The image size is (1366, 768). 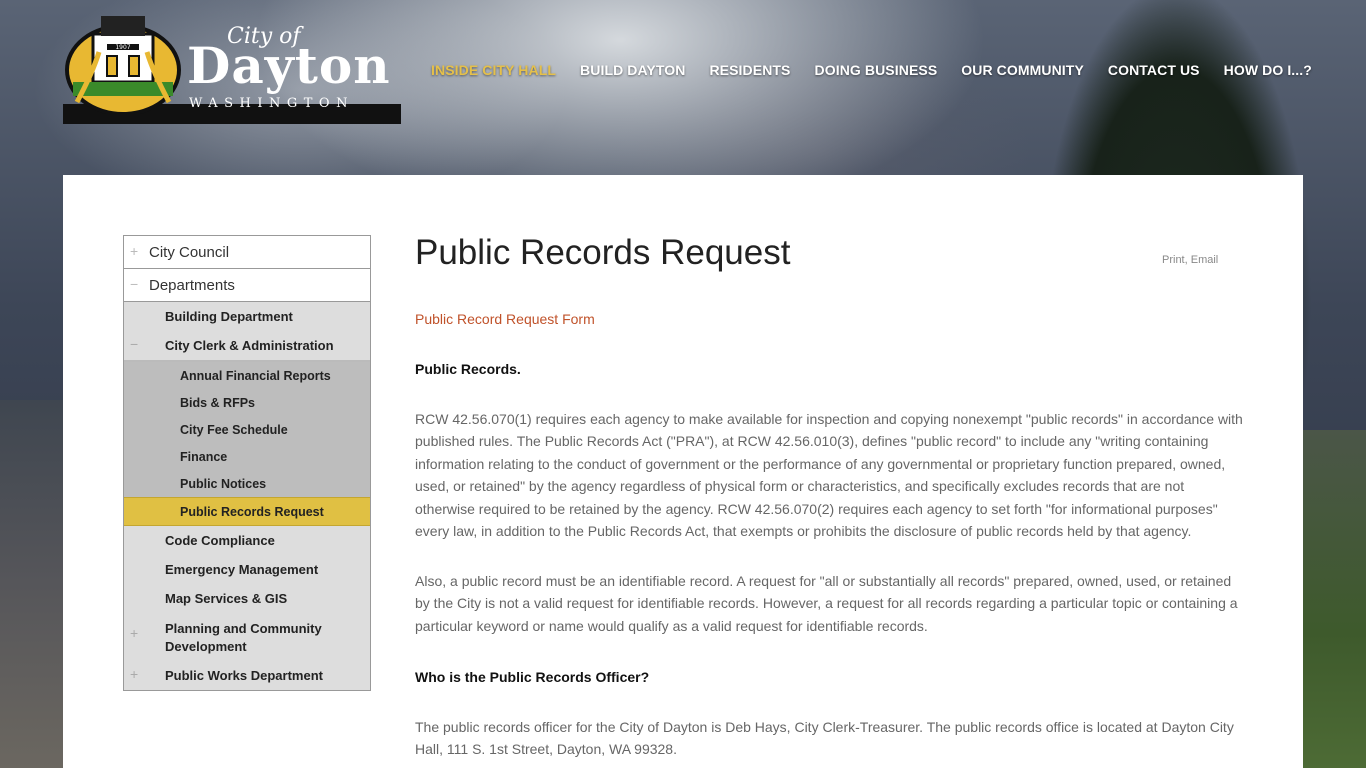 I want to click on sidebar-item-label: Planning and Community Development, so click(x=243, y=637).